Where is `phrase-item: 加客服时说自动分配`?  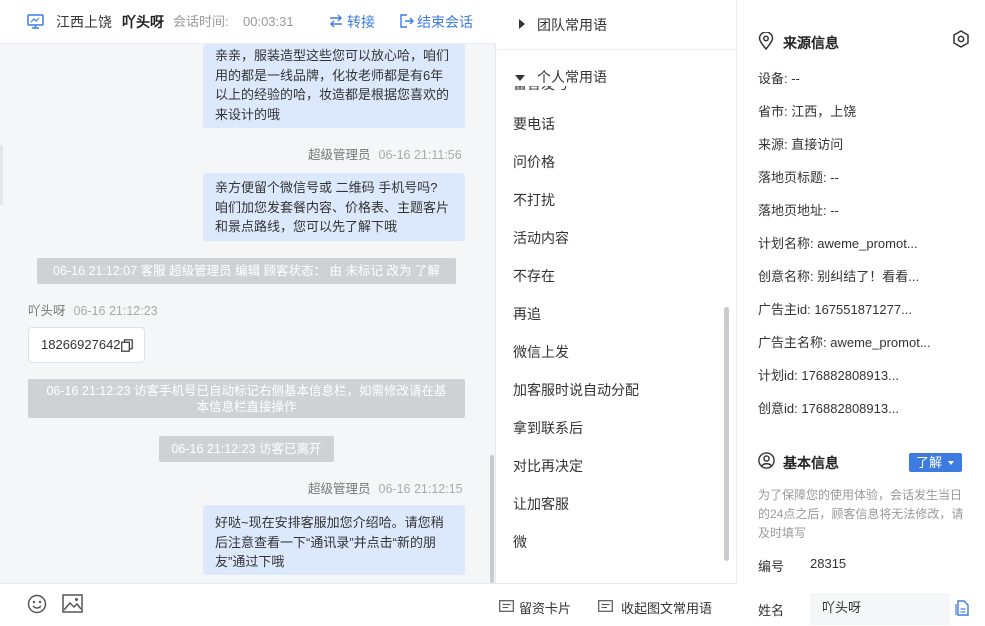 phrase-item: 加客服时说自动分配 is located at coordinates (576, 390).